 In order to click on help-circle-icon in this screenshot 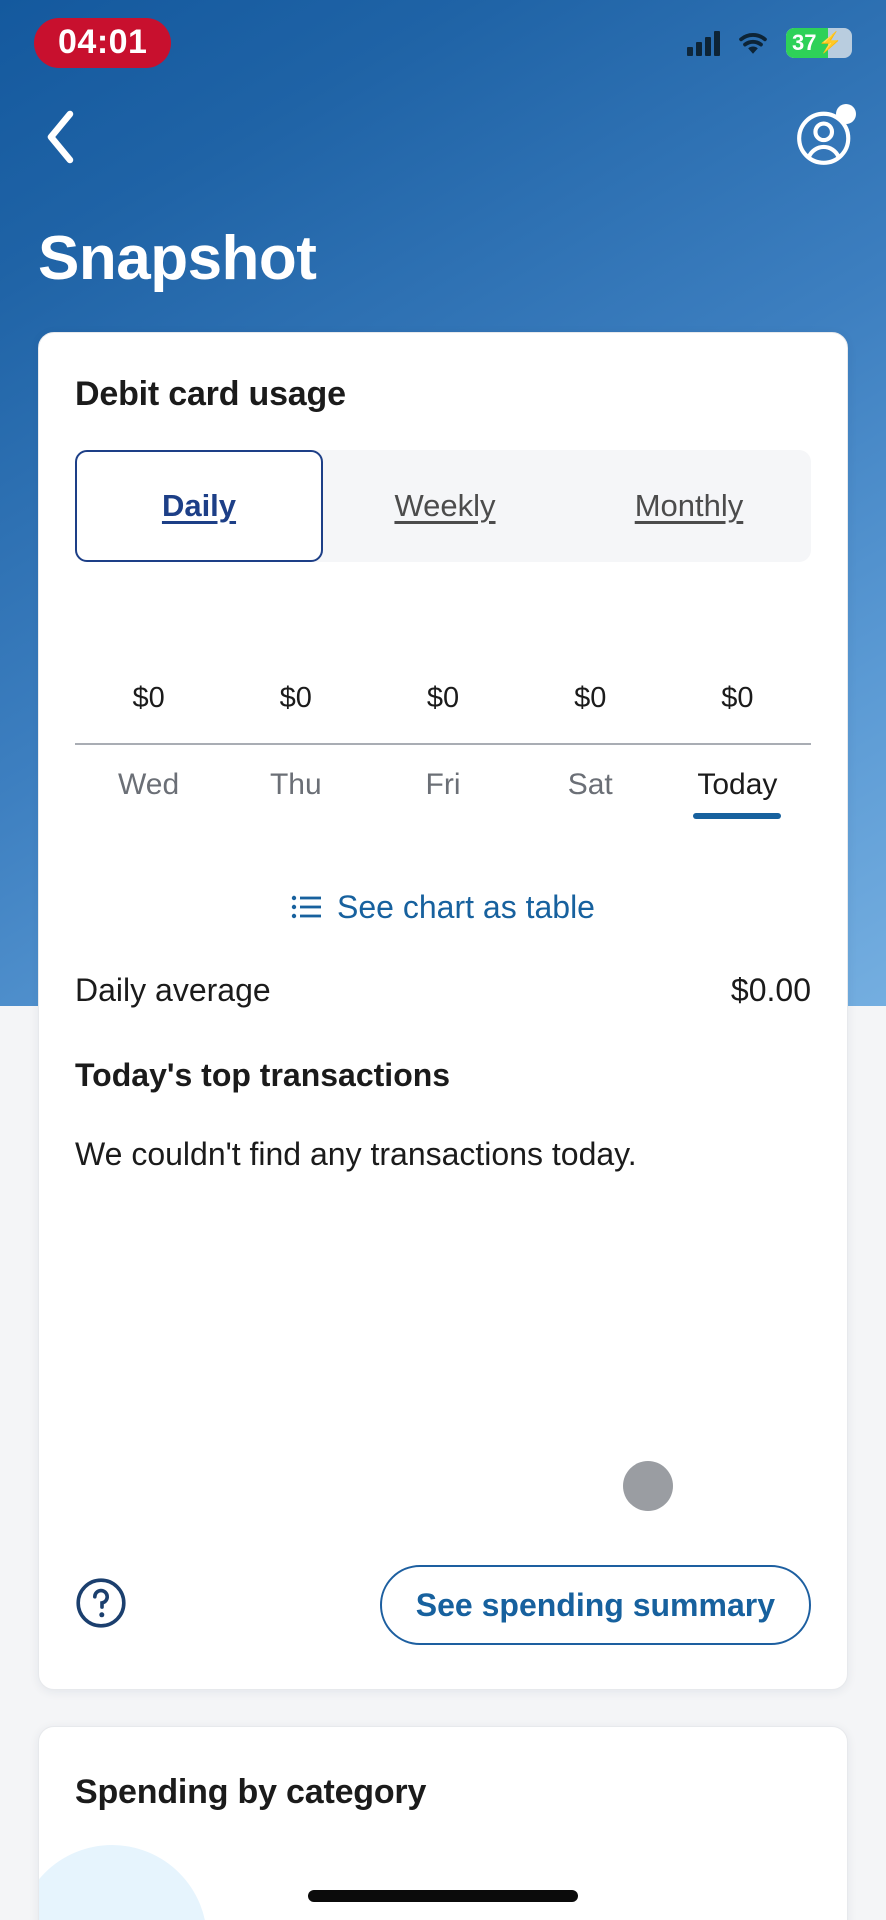, I will do `click(101, 1602)`.